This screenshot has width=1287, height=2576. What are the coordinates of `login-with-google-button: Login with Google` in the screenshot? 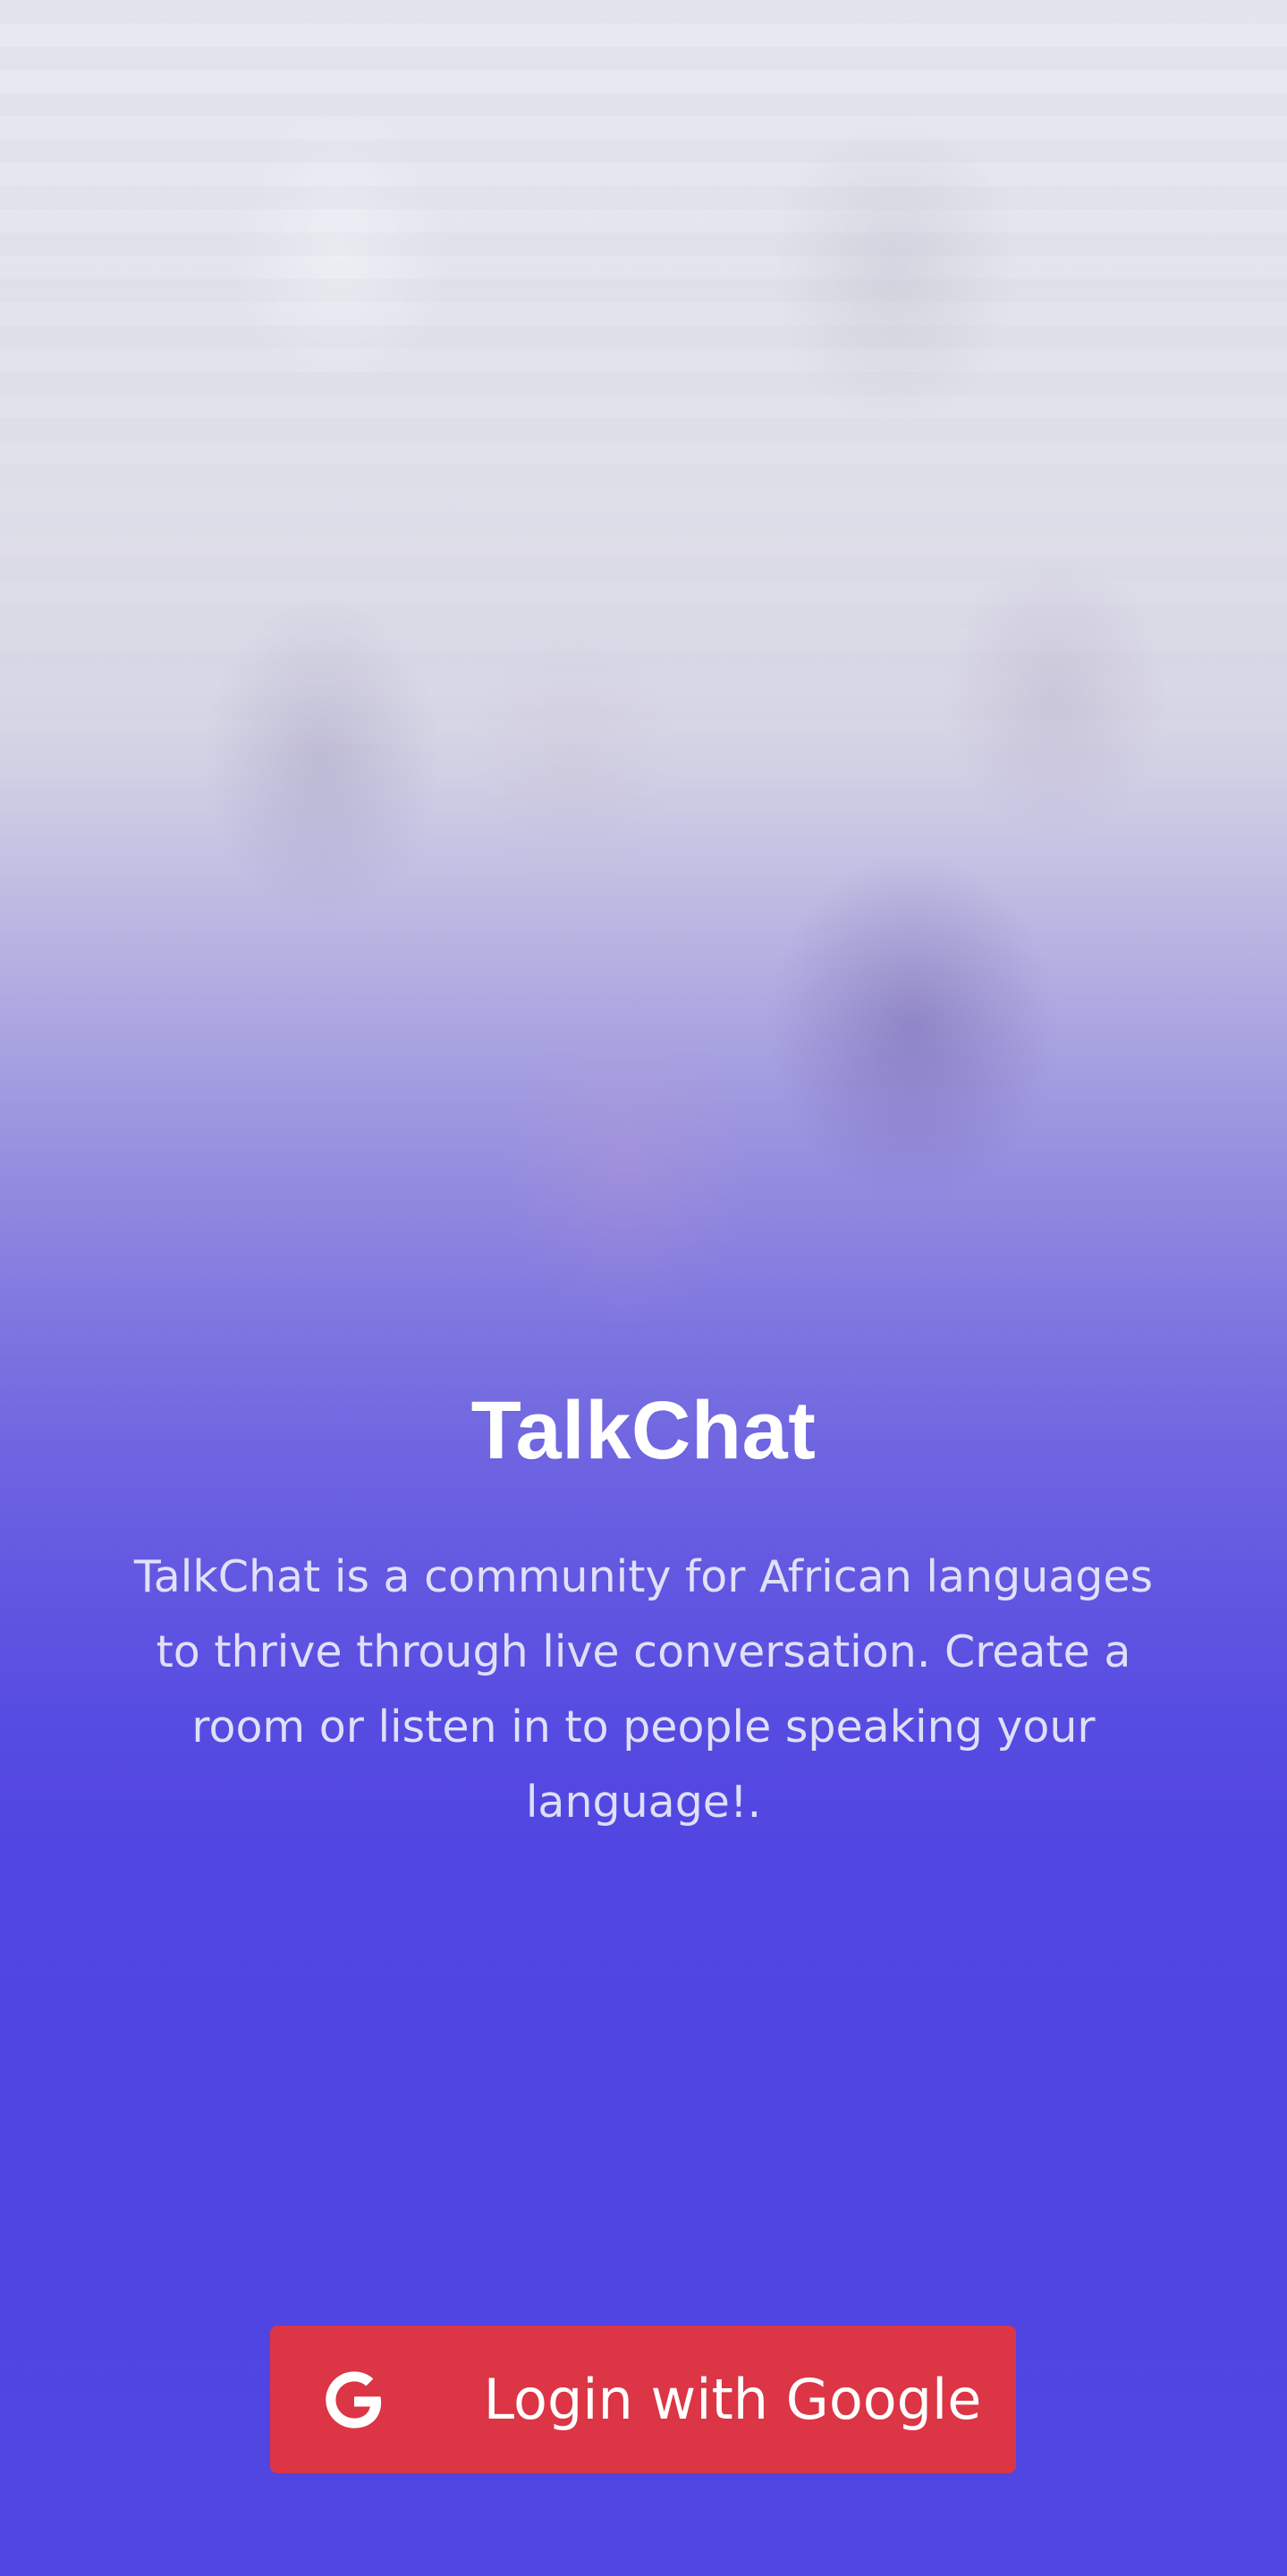 It's located at (643, 2399).